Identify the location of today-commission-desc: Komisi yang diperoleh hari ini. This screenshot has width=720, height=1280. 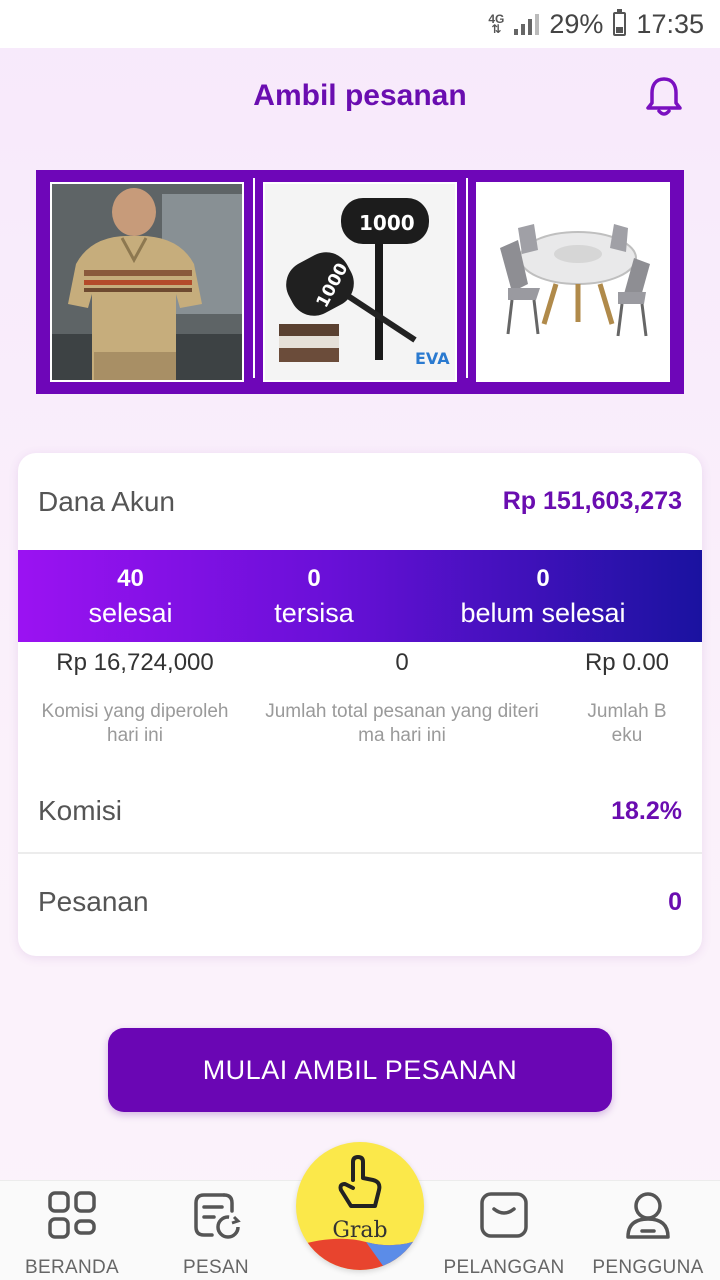
(135, 724).